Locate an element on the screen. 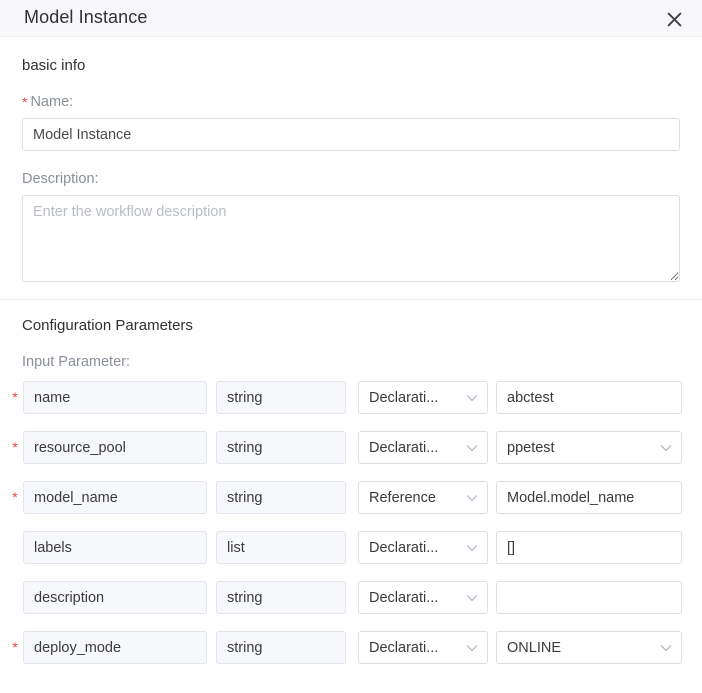  name-input is located at coordinates (351, 134).